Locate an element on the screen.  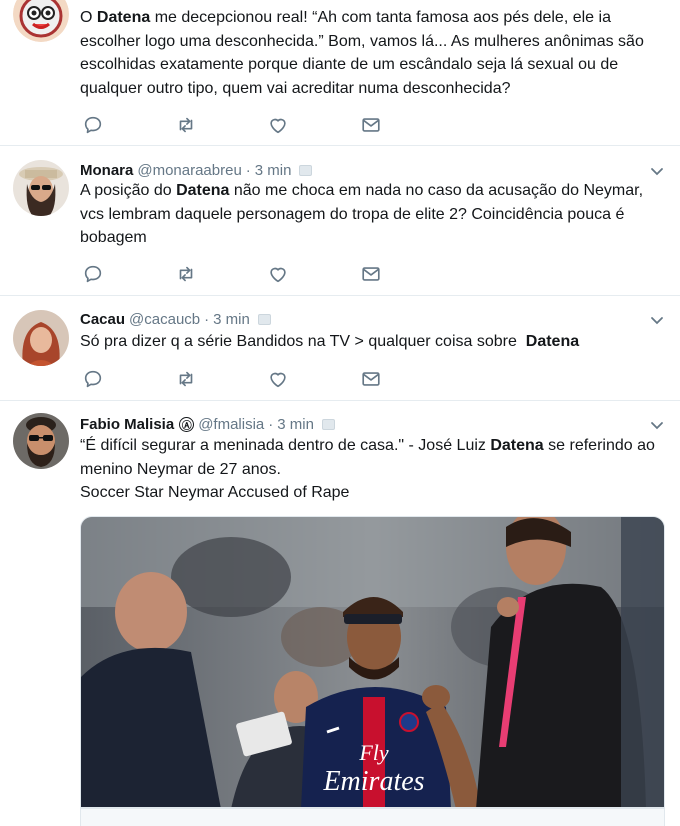
display-name: Cacau is located at coordinates (102, 319).